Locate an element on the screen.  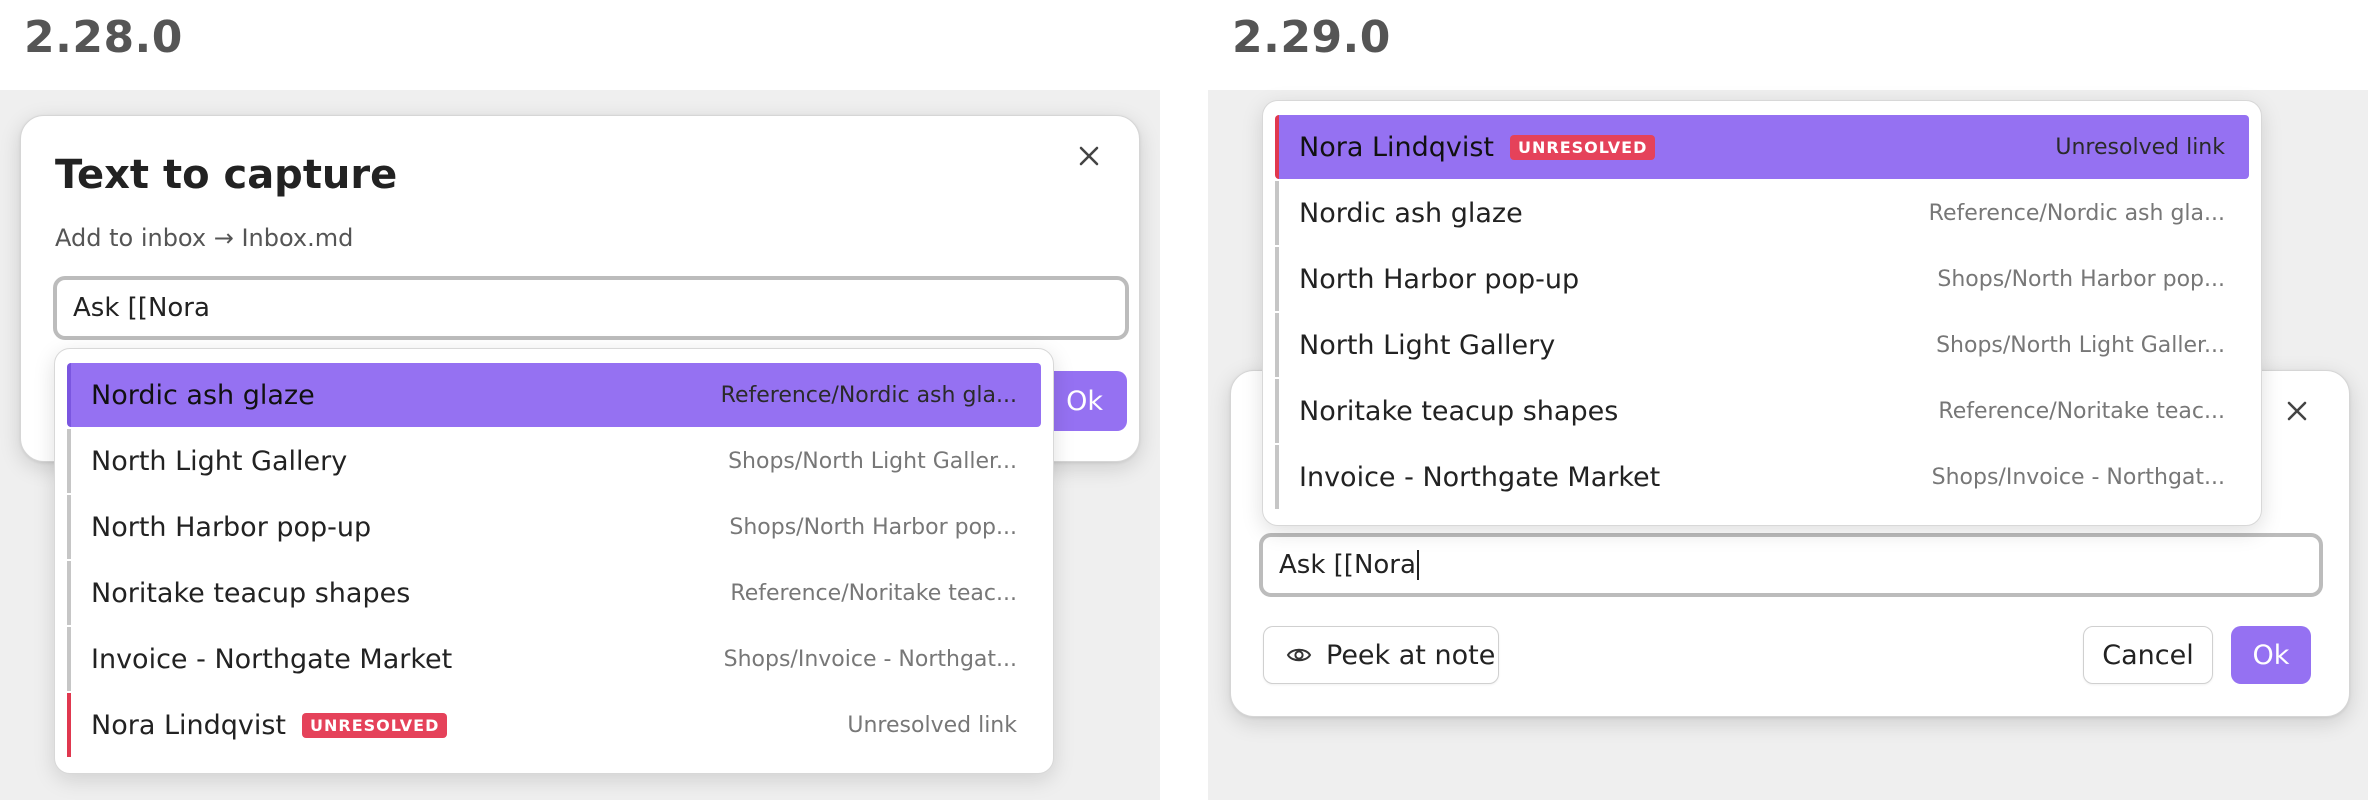
version-label: 2.29.0 is located at coordinates (1311, 37).